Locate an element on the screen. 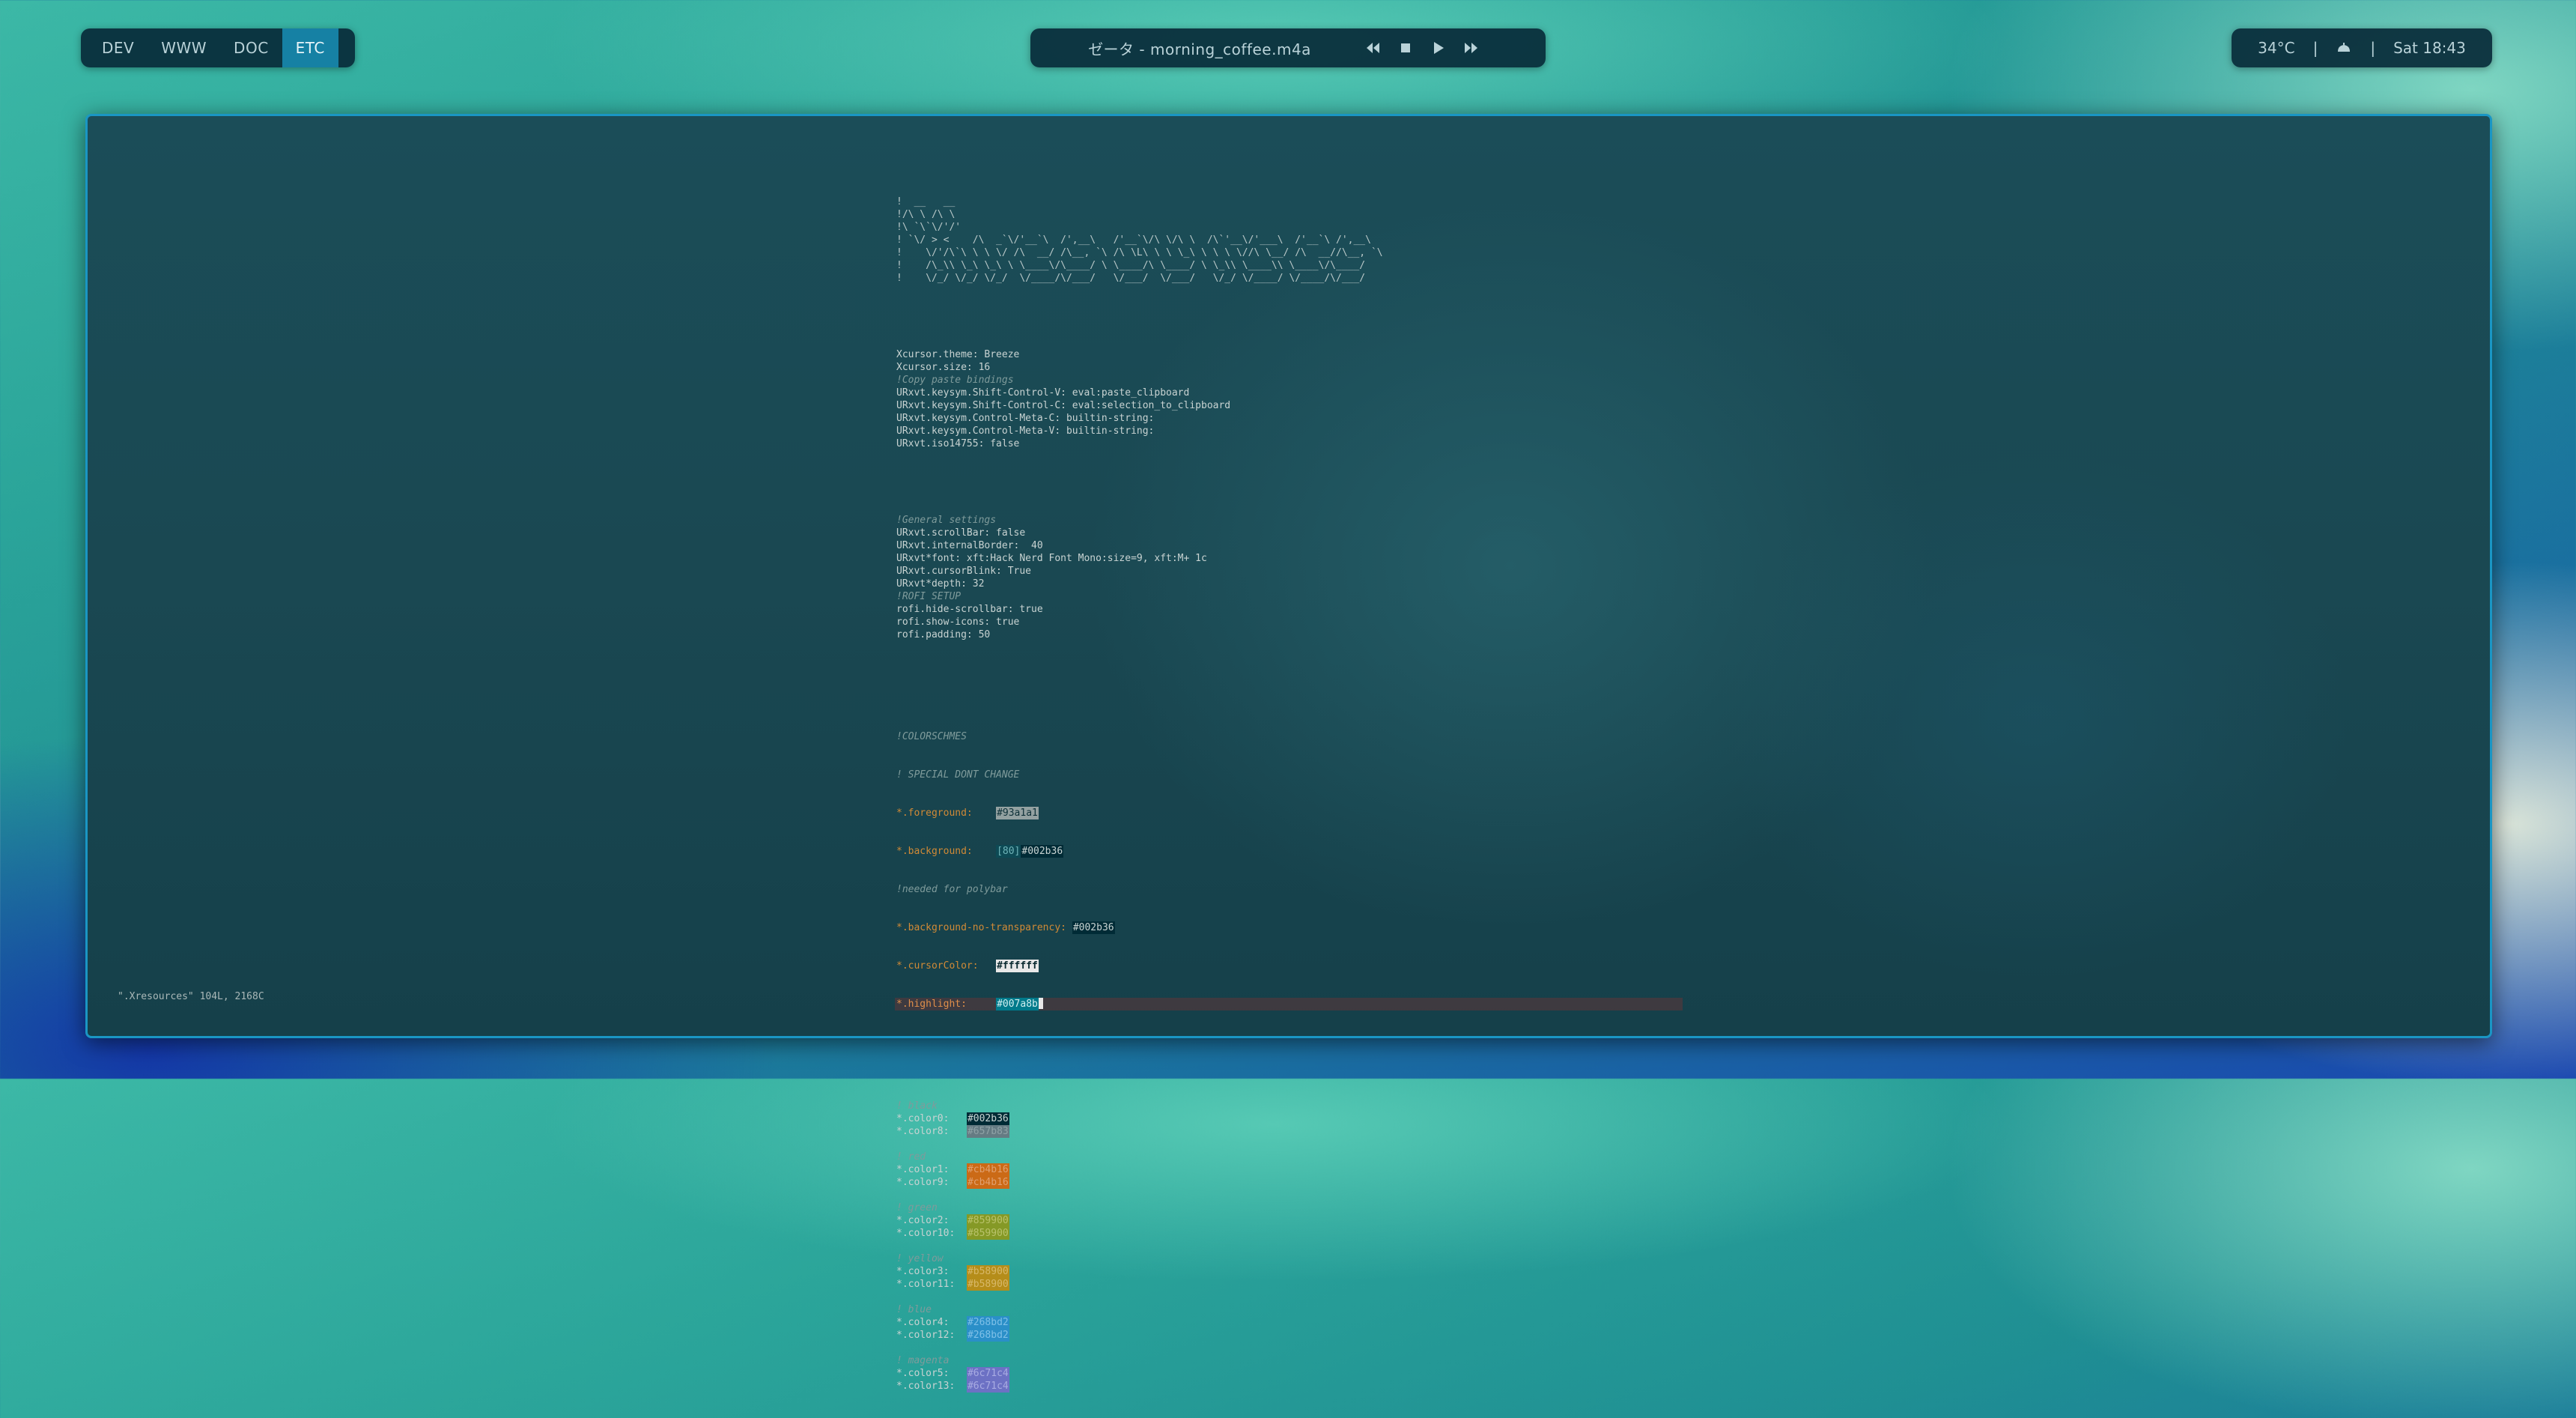 The width and height of the screenshot is (2576, 1418). setting-key: *.color8: is located at coordinates (923, 1131).